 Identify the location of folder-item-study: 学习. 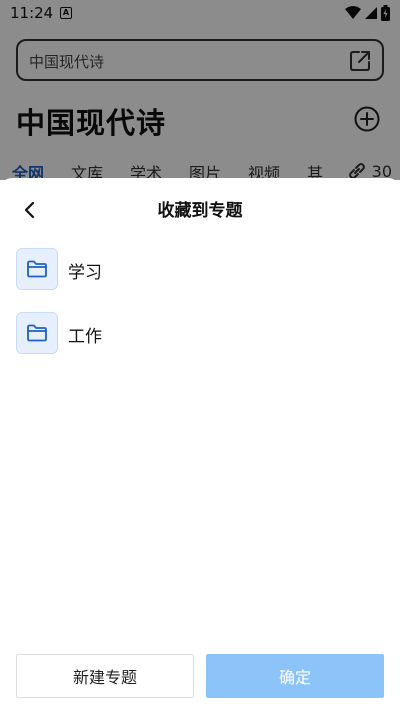
(200, 278).